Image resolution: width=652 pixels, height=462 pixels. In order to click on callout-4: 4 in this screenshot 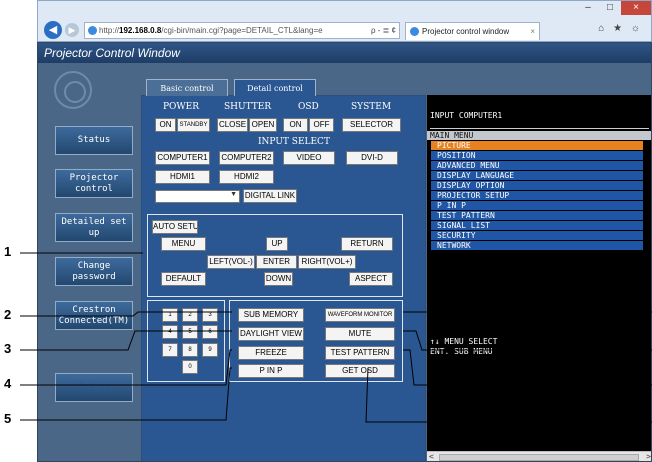, I will do `click(8, 383)`.